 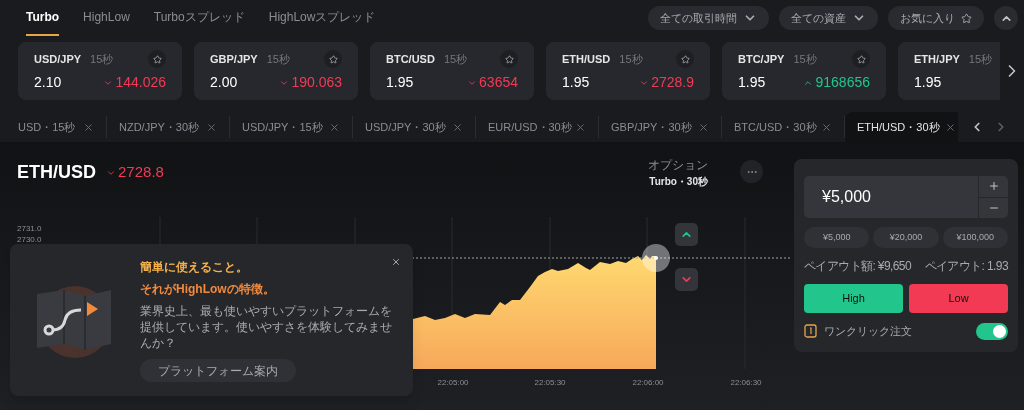 I want to click on asset-card: ETH/JPY 15秒 1.95, so click(x=949, y=71).